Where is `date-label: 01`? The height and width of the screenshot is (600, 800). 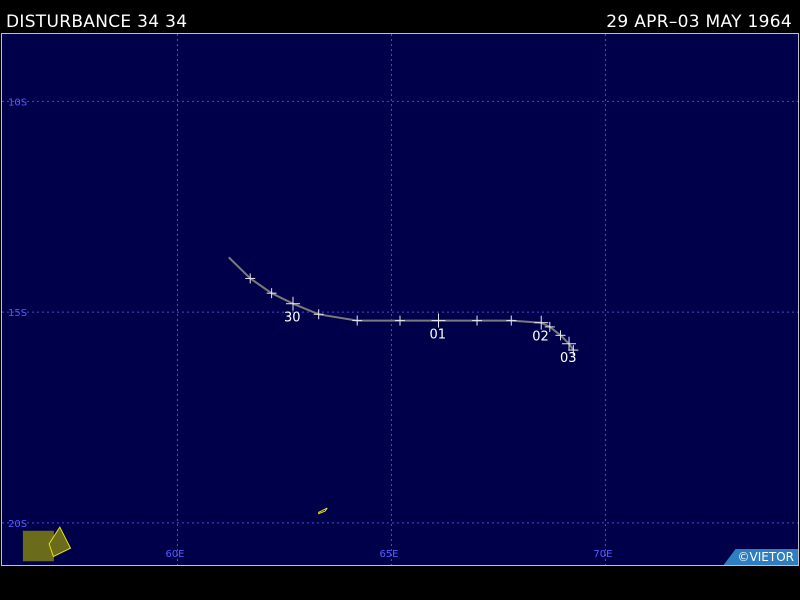 date-label: 01 is located at coordinates (438, 335).